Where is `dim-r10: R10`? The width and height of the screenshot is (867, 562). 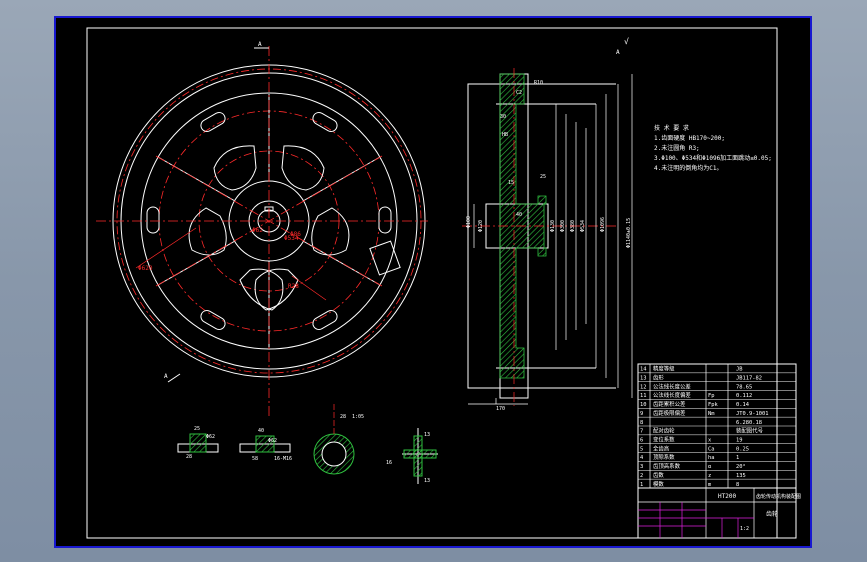
dim-r10: R10 is located at coordinates (538, 83).